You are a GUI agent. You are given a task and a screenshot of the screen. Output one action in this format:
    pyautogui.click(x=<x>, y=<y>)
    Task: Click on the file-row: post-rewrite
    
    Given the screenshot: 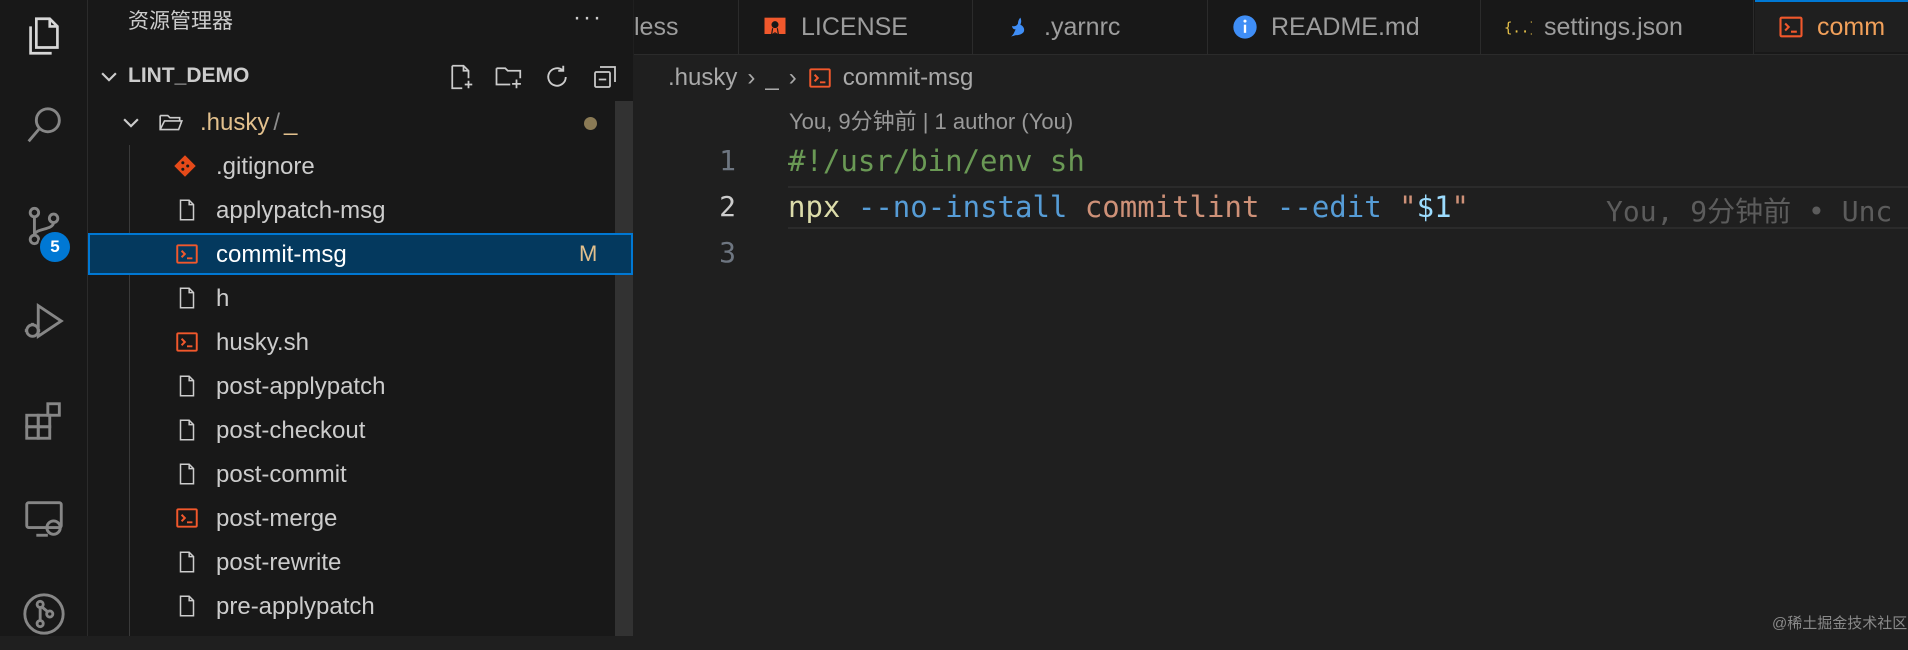 What is the action you would take?
    pyautogui.click(x=360, y=562)
    